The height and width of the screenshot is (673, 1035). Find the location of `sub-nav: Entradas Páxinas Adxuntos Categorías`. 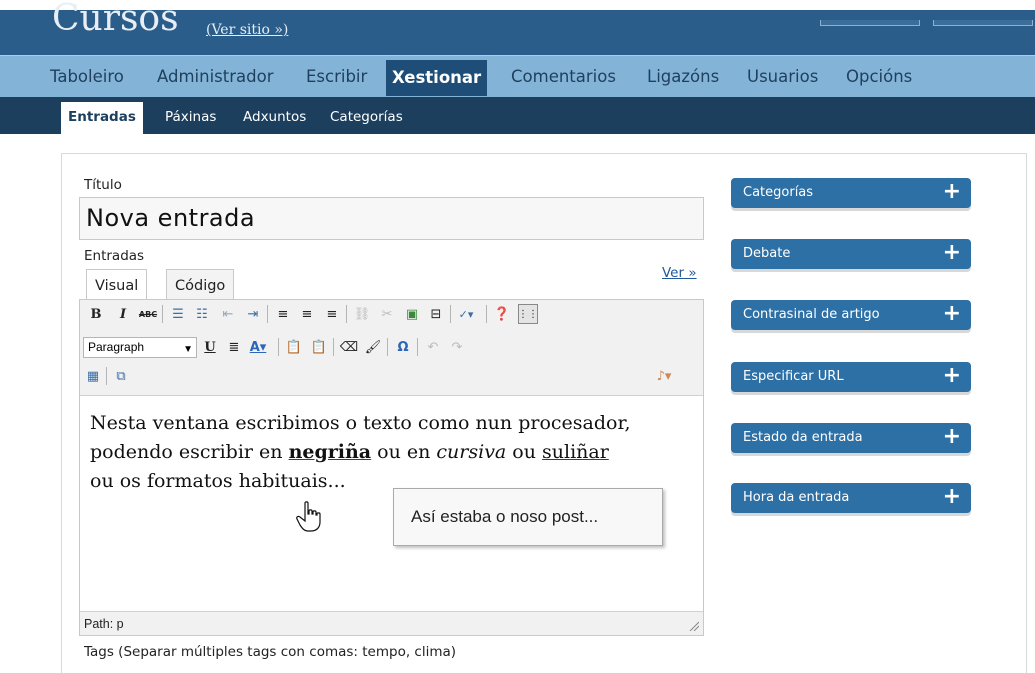

sub-nav: Entradas Páxinas Adxuntos Categorías is located at coordinates (517, 115).